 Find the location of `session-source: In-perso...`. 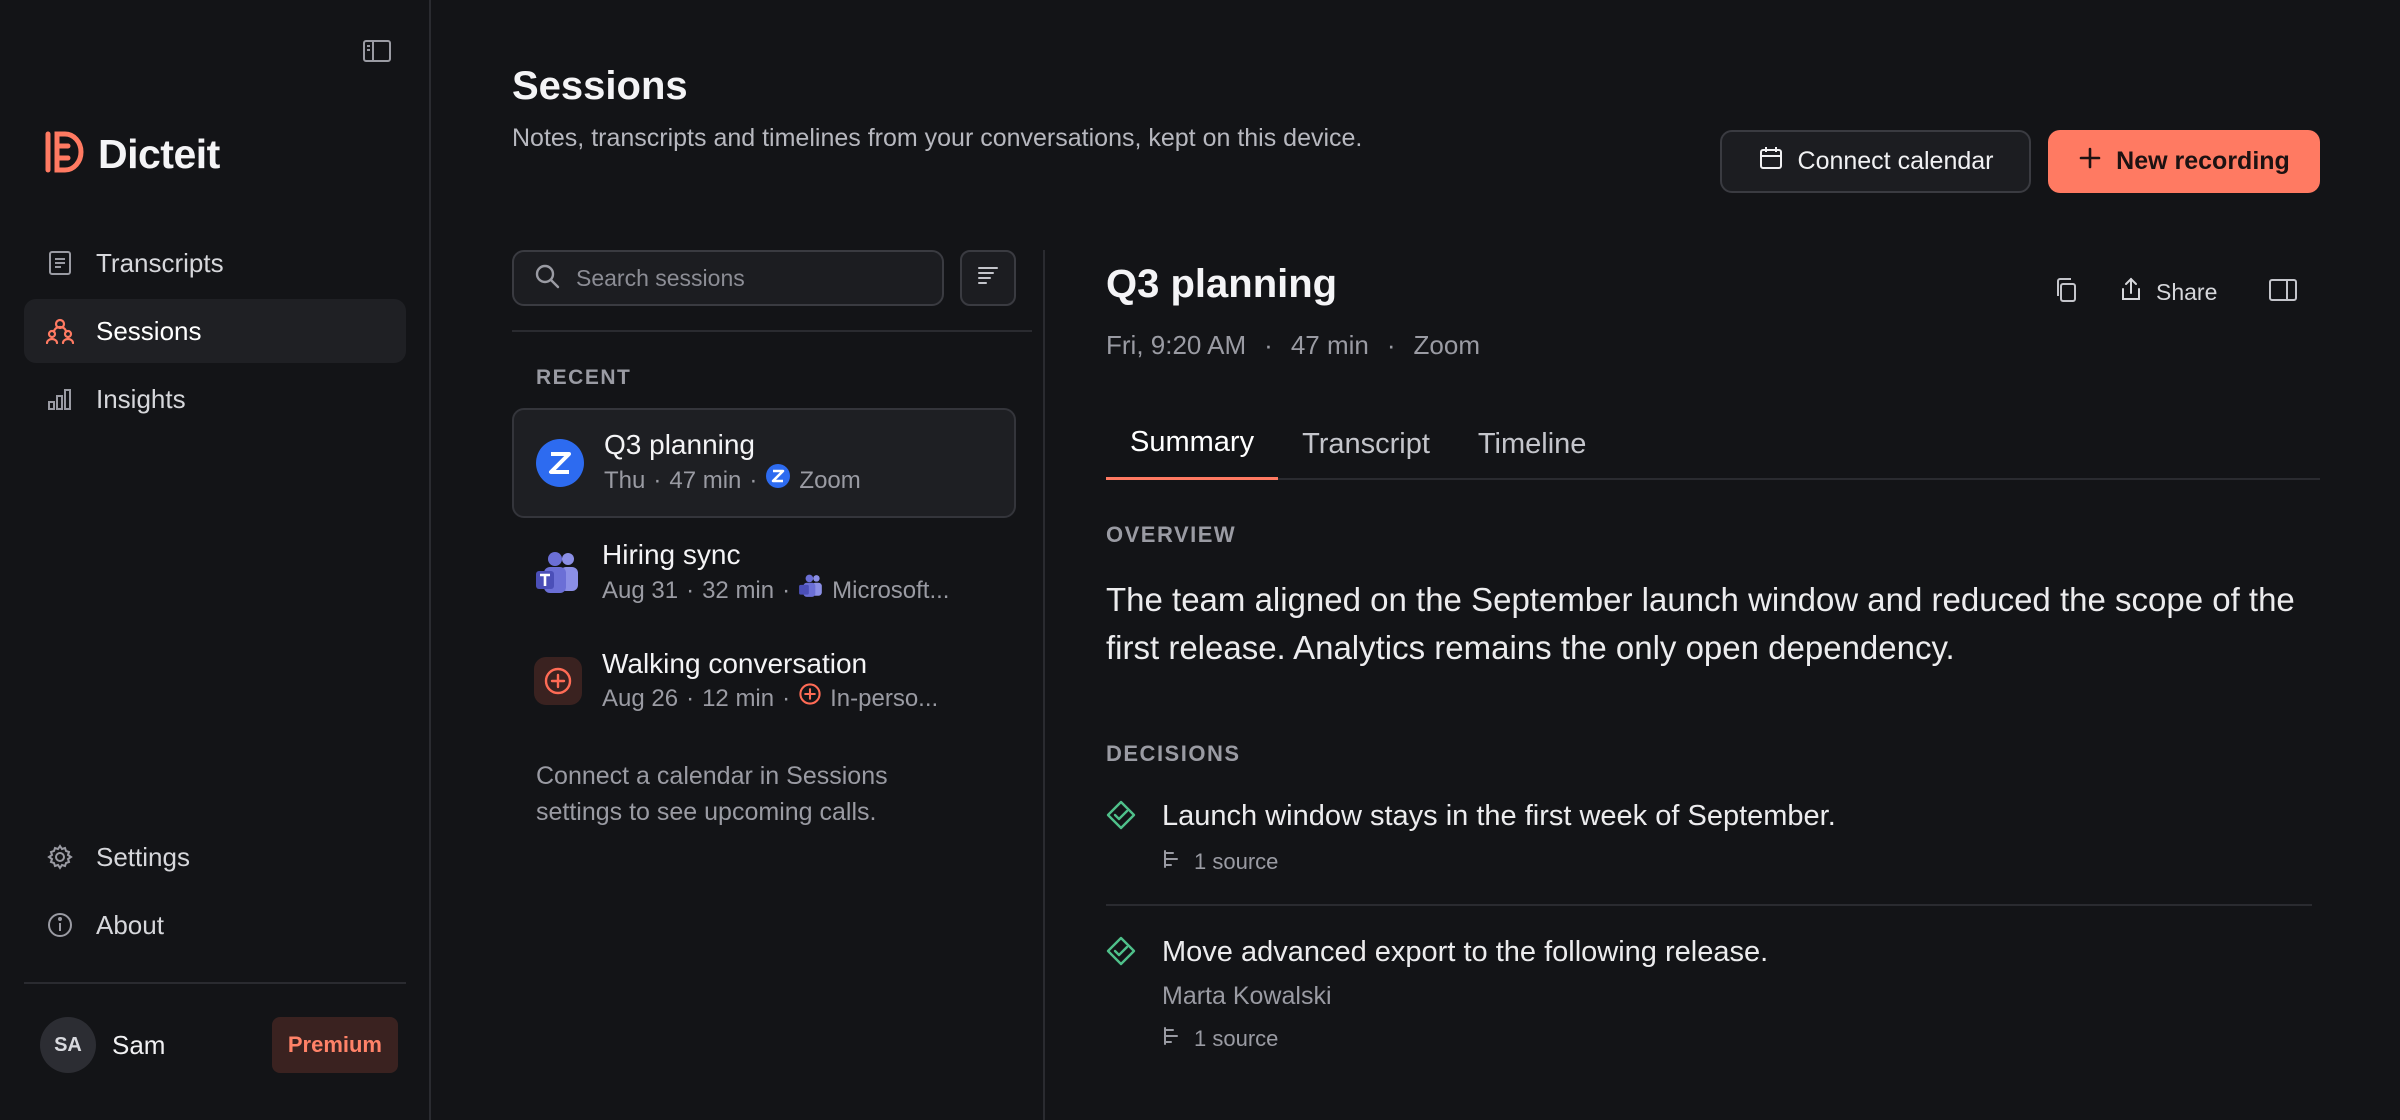

session-source: In-perso... is located at coordinates (884, 698).